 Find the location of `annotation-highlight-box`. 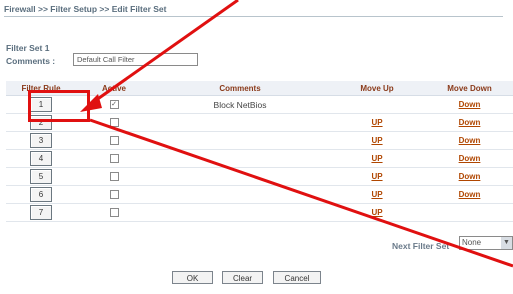

annotation-highlight-box is located at coordinates (59, 106).